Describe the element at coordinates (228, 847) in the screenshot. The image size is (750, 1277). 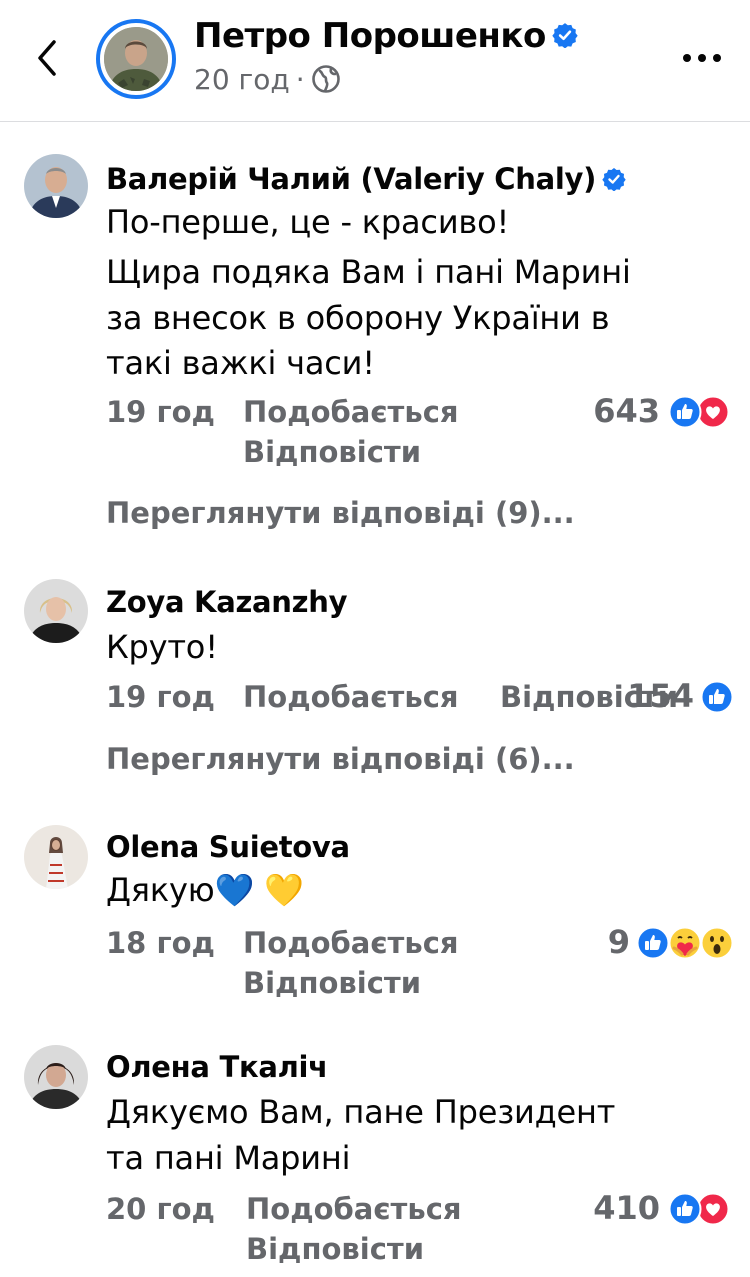
I see `comment-author: Olena Suietova` at that location.